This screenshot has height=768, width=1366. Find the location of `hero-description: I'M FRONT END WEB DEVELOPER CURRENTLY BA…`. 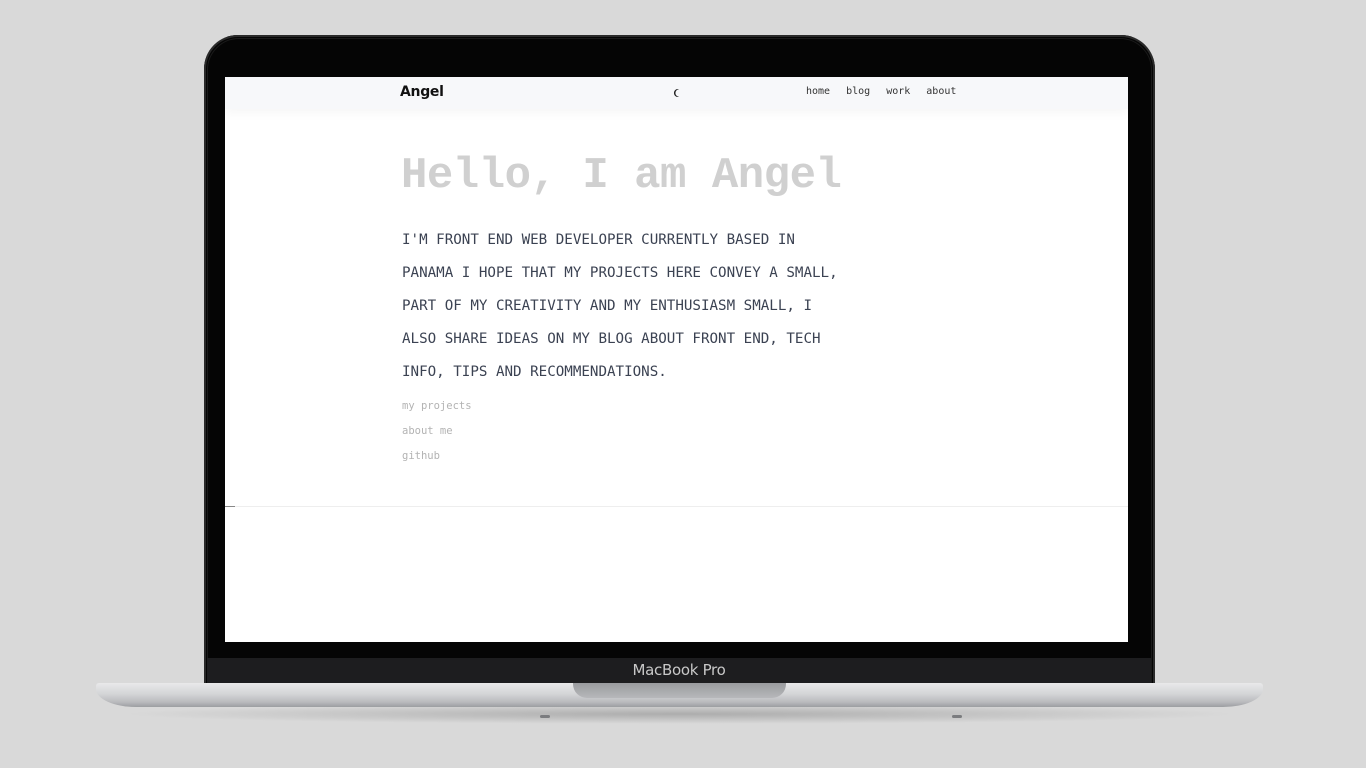

hero-description: I'M FRONT END WEB DEVELOPER CURRENTLY BA… is located at coordinates (620, 306).